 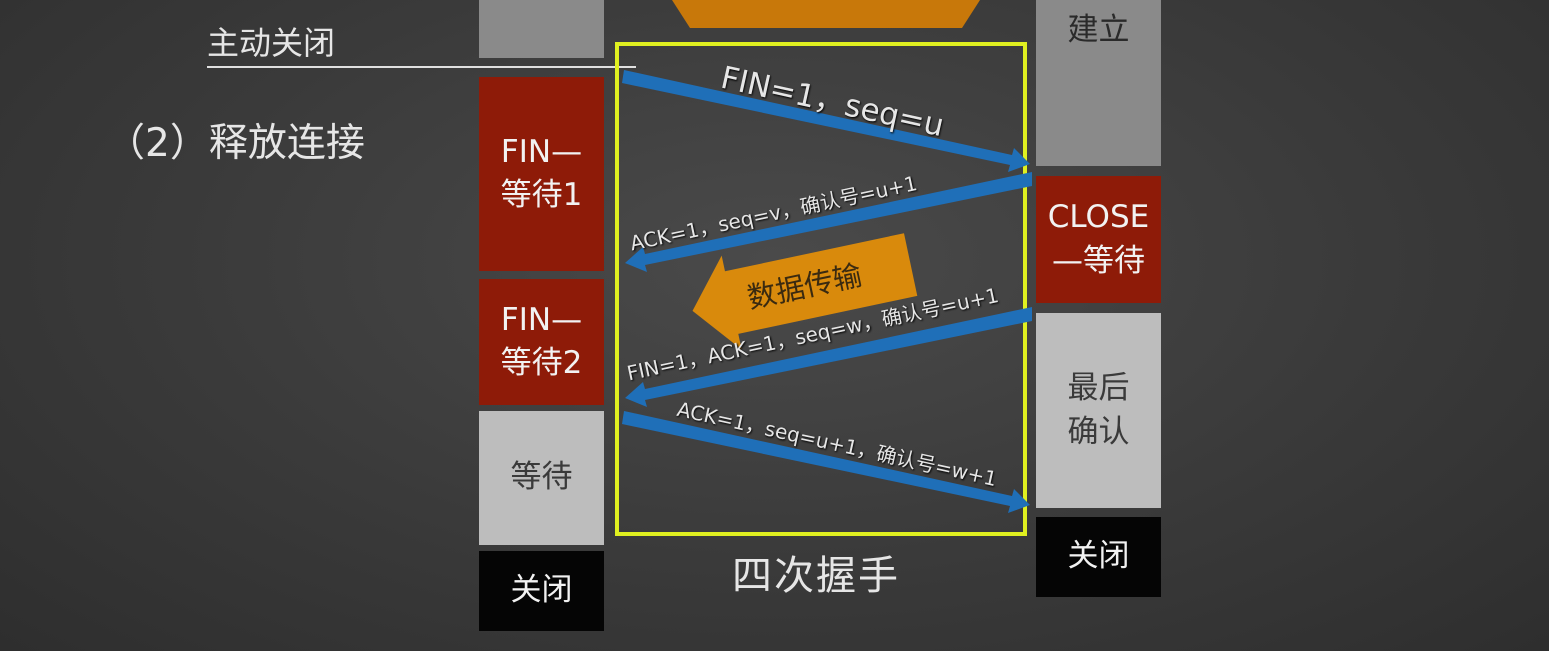 What do you see at coordinates (1098, 410) in the screenshot?
I see `server-state-last-ack: 最后 确认` at bounding box center [1098, 410].